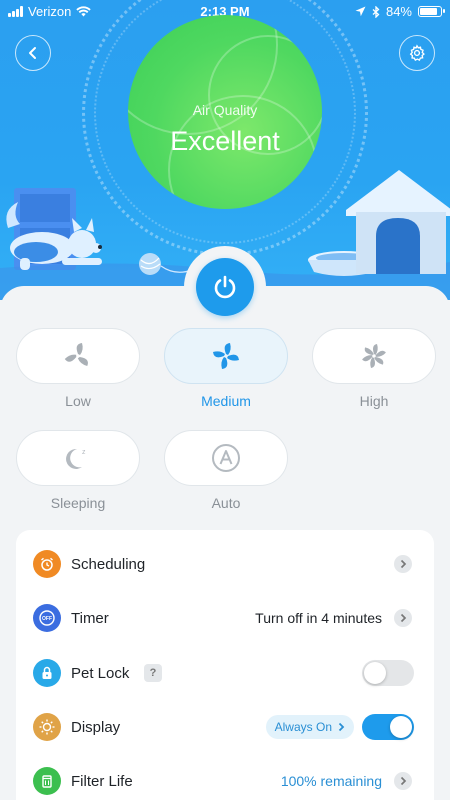  I want to click on lock-icon, so click(47, 673).